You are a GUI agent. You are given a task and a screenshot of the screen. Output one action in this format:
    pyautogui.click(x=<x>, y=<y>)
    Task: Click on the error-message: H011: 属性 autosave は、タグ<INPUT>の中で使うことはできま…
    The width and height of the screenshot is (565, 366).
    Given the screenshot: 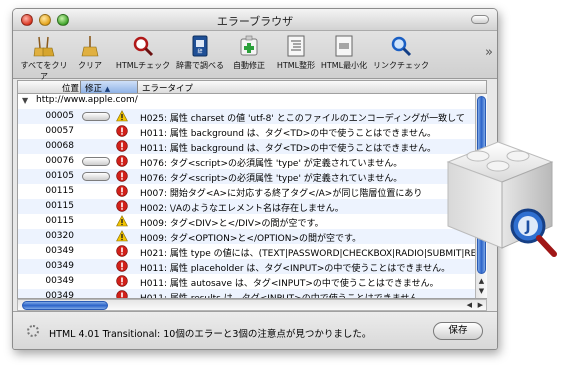 What is the action you would take?
    pyautogui.click(x=289, y=284)
    